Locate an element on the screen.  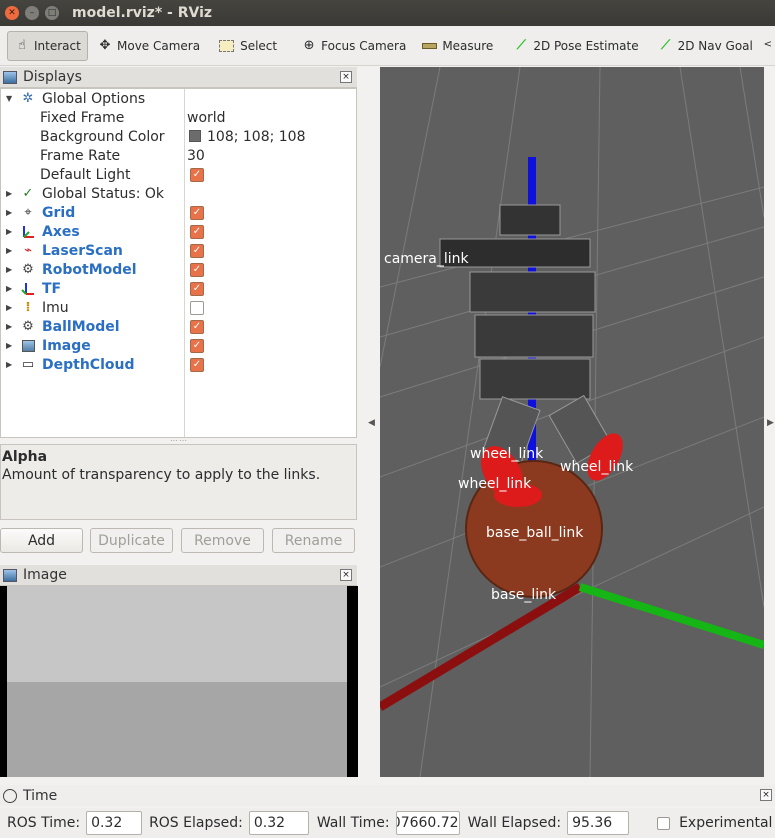
select-box-icon is located at coordinates (227, 45).